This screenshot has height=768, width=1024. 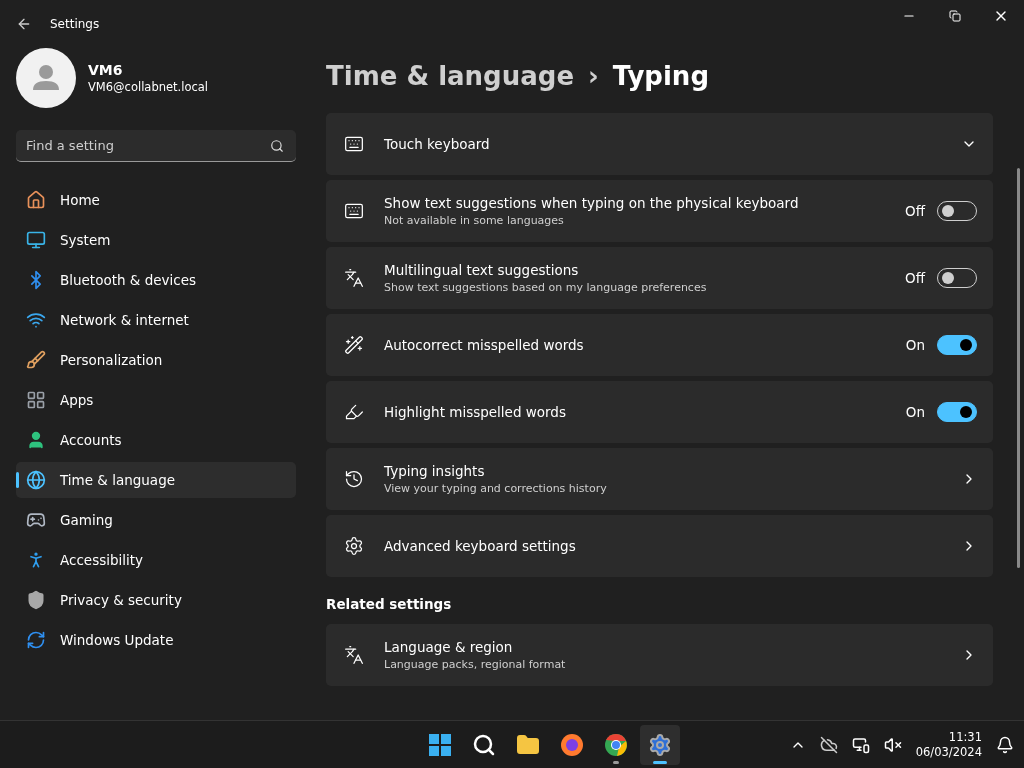 I want to click on sidebar-item: Home, so click(x=156, y=200).